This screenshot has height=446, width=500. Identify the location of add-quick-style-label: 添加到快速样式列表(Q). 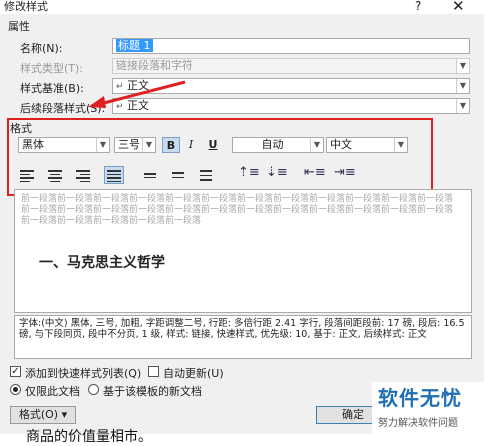
(83, 373).